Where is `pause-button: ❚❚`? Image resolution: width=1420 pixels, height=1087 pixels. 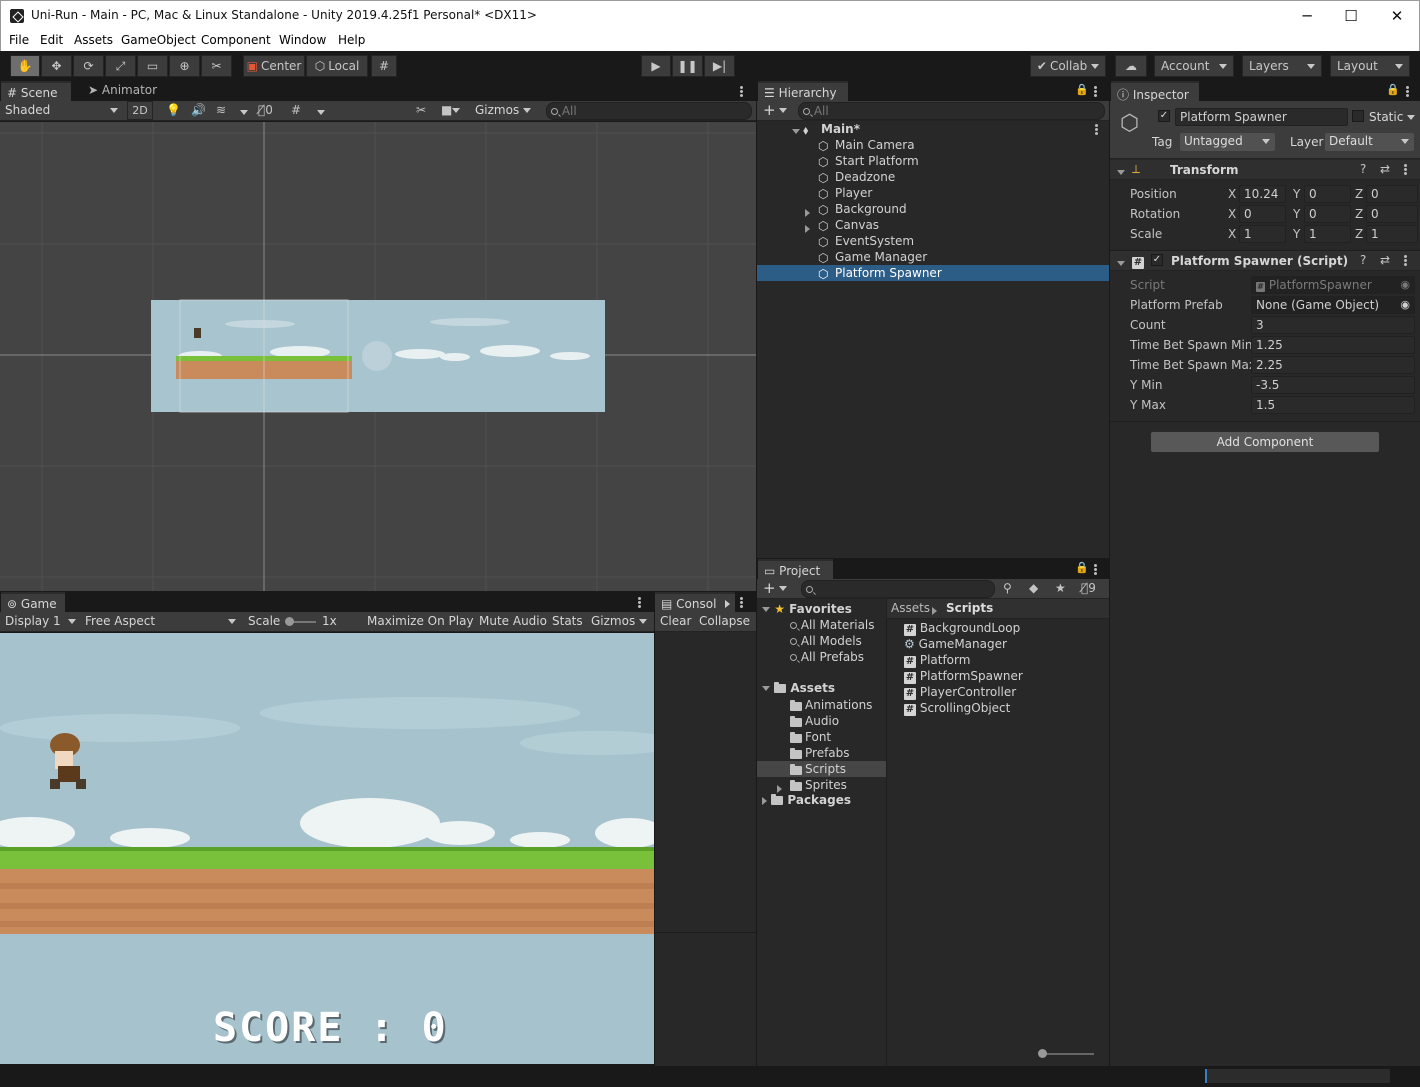
pause-button: ❚❚ is located at coordinates (687, 66).